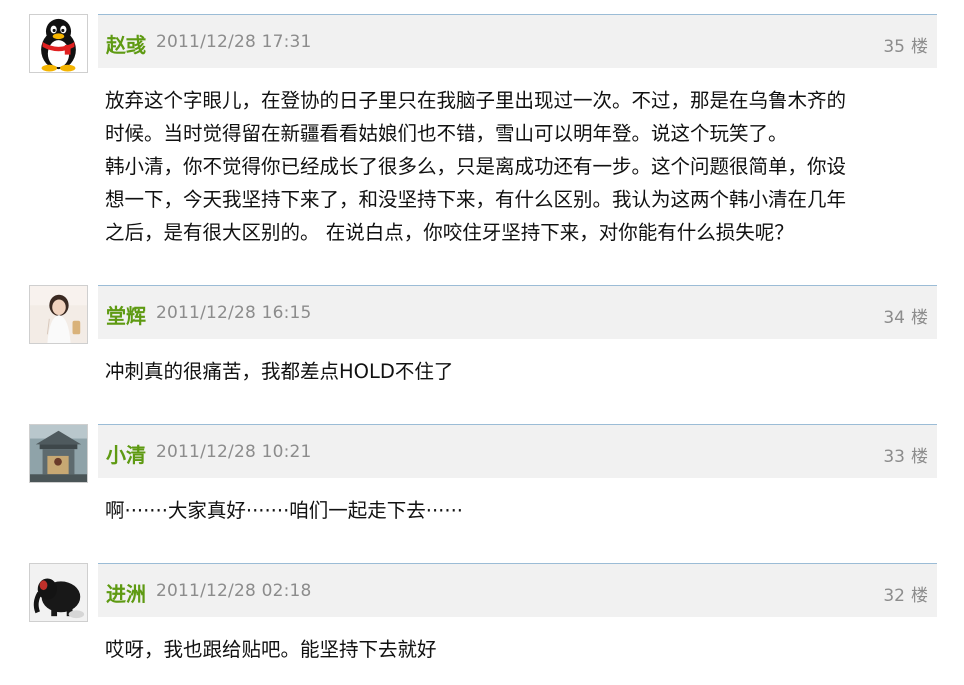 Image resolution: width=964 pixels, height=685 pixels. Describe the element at coordinates (234, 452) in the screenshot. I see `post-time: 2011/12/28 10:21` at that location.